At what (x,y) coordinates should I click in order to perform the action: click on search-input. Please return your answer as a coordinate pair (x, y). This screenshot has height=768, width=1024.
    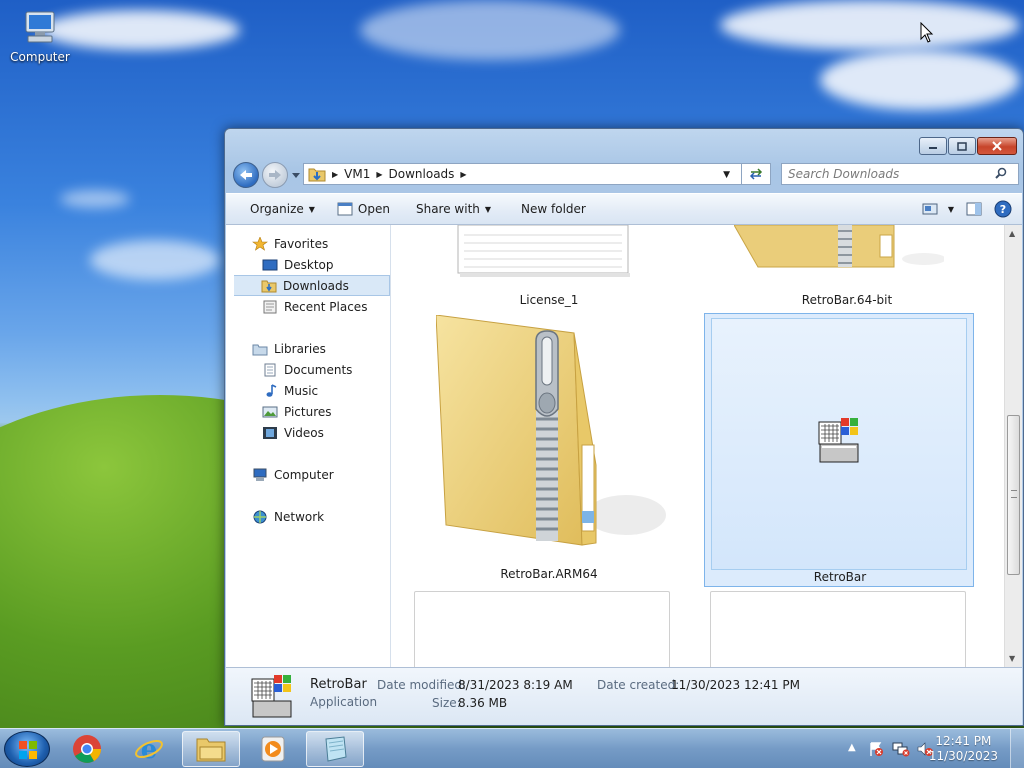
    Looking at the image, I should click on (900, 174).